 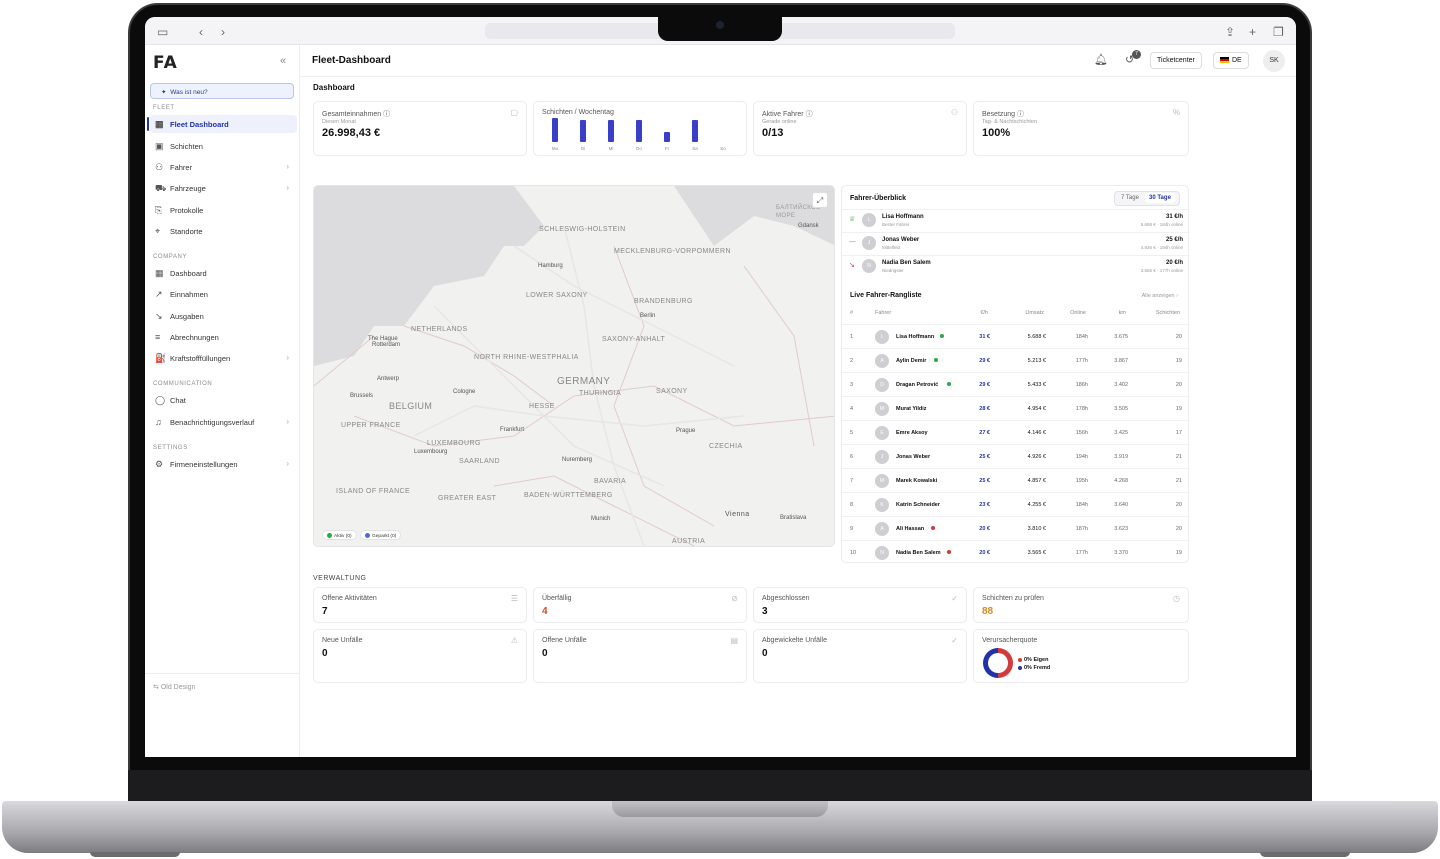 What do you see at coordinates (223, 464) in the screenshot?
I see `sidebar-item-firmeneinstellungen: ⚙ Firmeneinstellungen ›` at bounding box center [223, 464].